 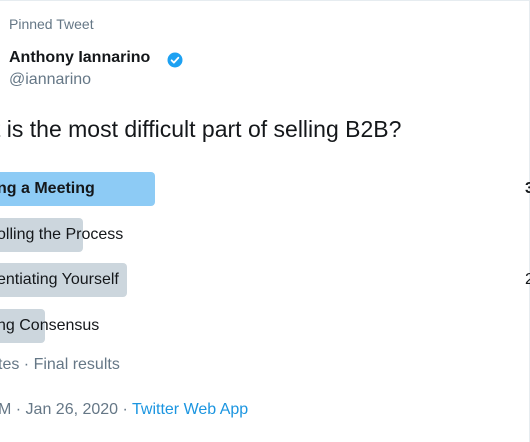 What do you see at coordinates (66, 409) in the screenshot?
I see `tweet-timestamp: M · Jan 26, 2020 ·` at bounding box center [66, 409].